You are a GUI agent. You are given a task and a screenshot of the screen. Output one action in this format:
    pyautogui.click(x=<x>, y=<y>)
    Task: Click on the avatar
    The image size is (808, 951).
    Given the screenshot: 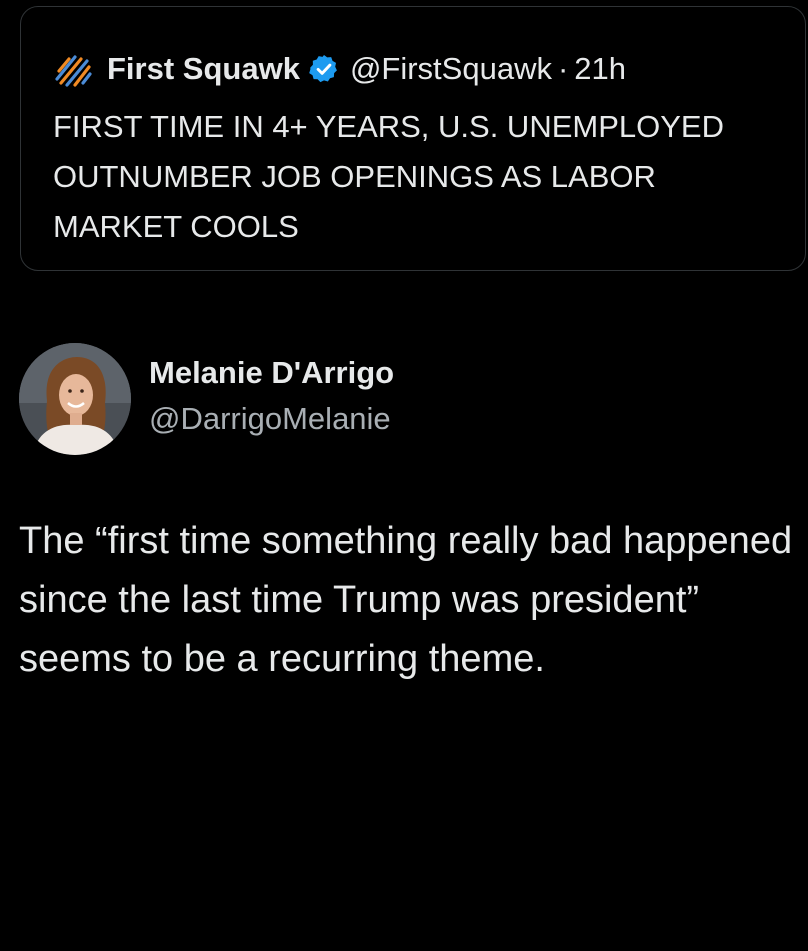 What is the action you would take?
    pyautogui.click(x=75, y=399)
    